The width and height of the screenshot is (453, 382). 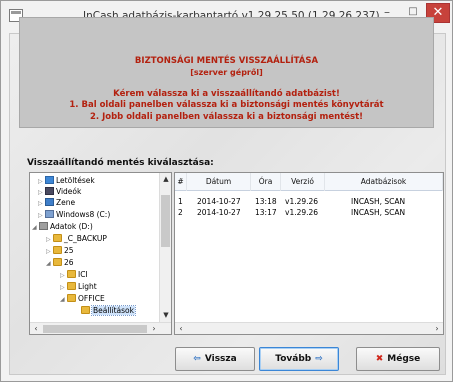 What do you see at coordinates (266, 201) in the screenshot?
I see `cell-time: 13:18` at bounding box center [266, 201].